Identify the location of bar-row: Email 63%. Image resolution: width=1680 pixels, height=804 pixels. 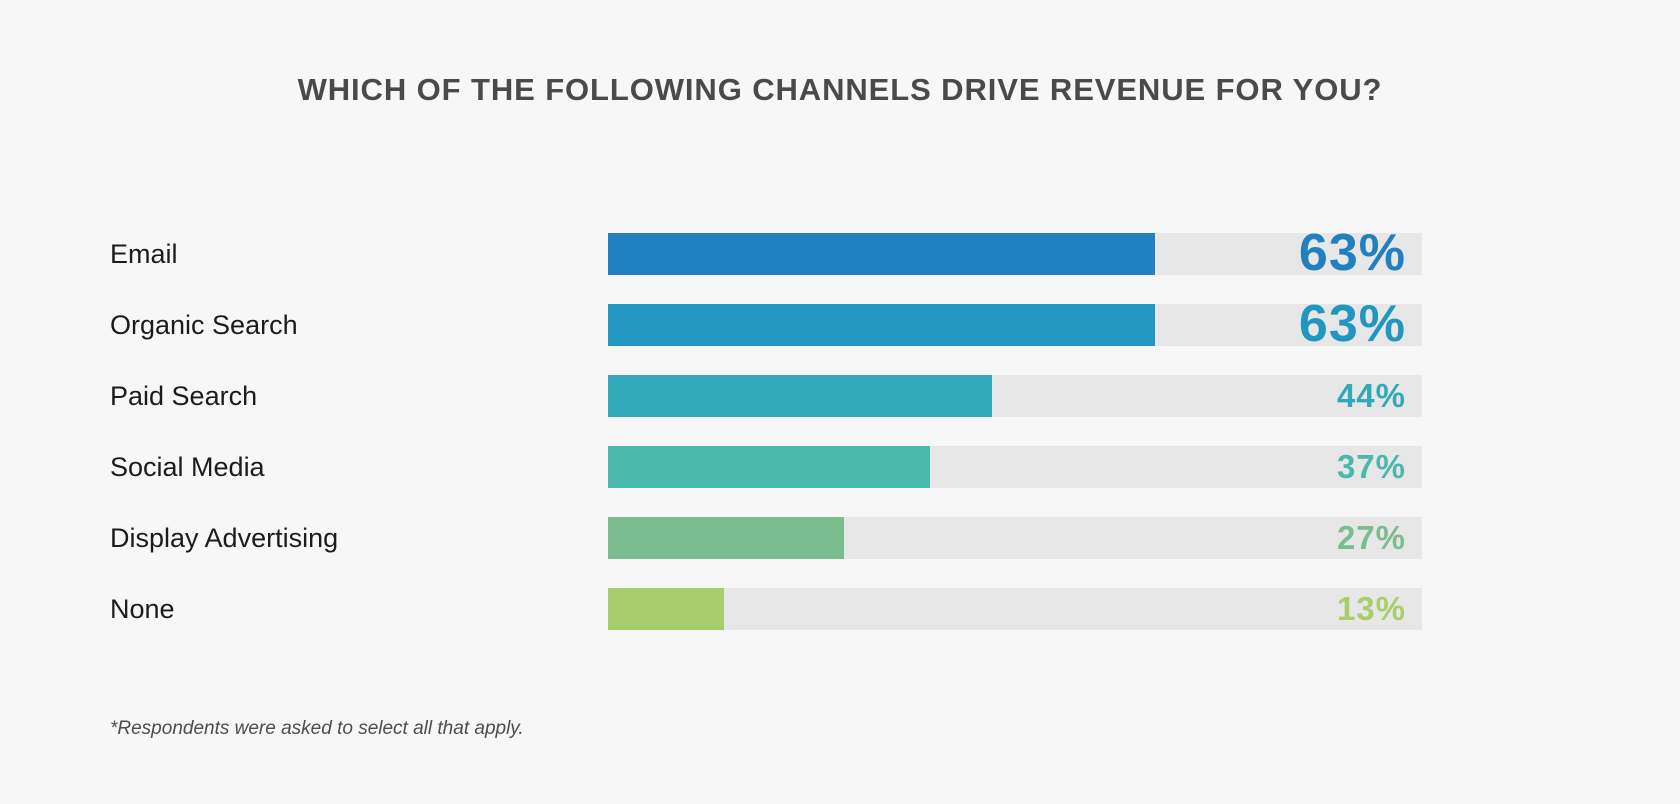
(840, 253).